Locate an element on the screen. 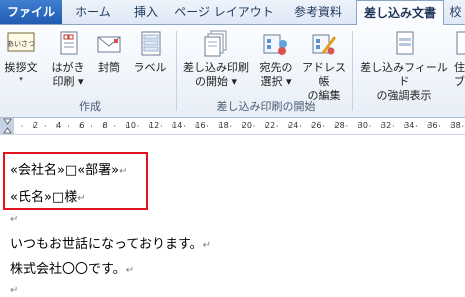 The width and height of the screenshot is (465, 297). address-block-label-1: 住 is located at coordinates (459, 67).